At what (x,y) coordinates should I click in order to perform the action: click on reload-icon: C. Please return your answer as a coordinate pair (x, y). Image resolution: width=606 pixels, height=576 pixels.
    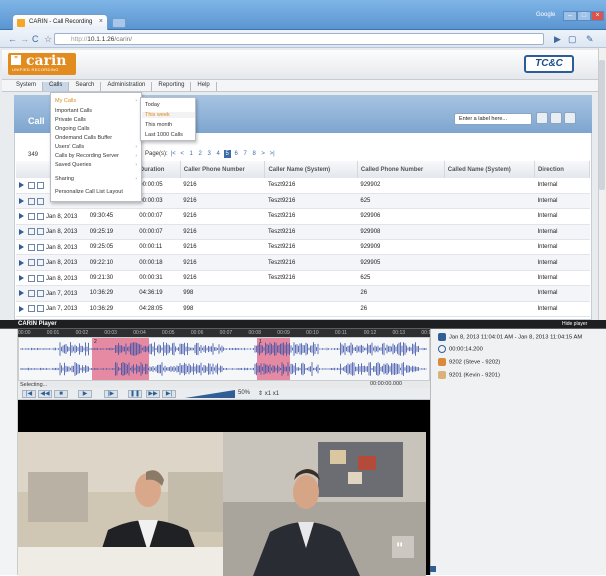
    Looking at the image, I should click on (35, 39).